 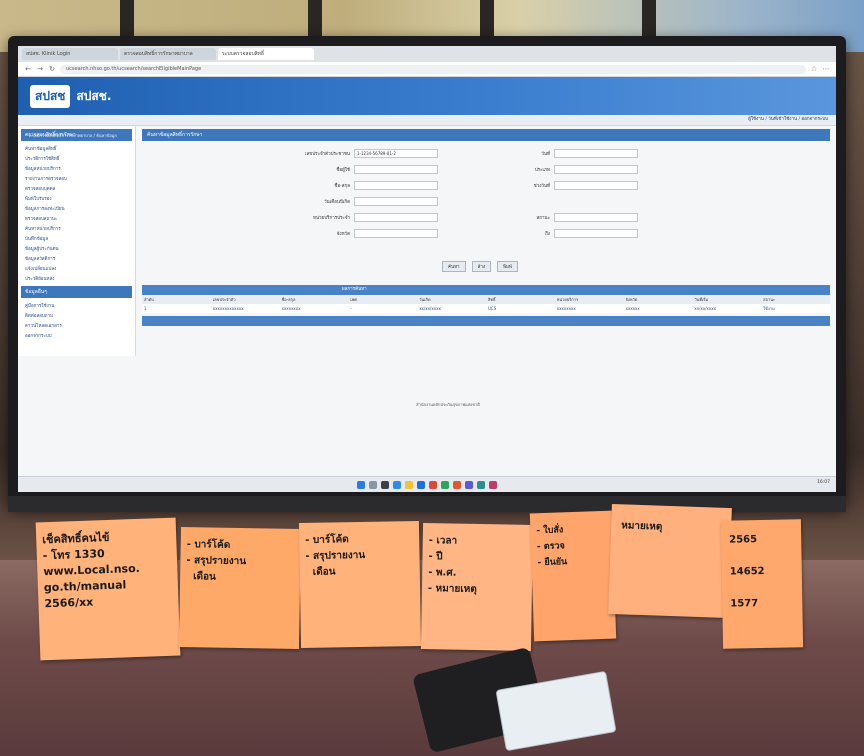 What do you see at coordinates (76, 335) in the screenshot?
I see `sidebar-item: ออกจากระบบ` at bounding box center [76, 335].